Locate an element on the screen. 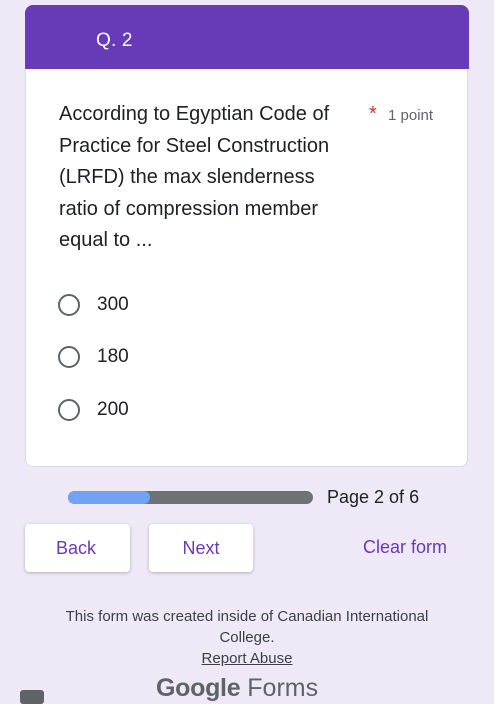  logo-forms-text: Forms is located at coordinates (283, 688).